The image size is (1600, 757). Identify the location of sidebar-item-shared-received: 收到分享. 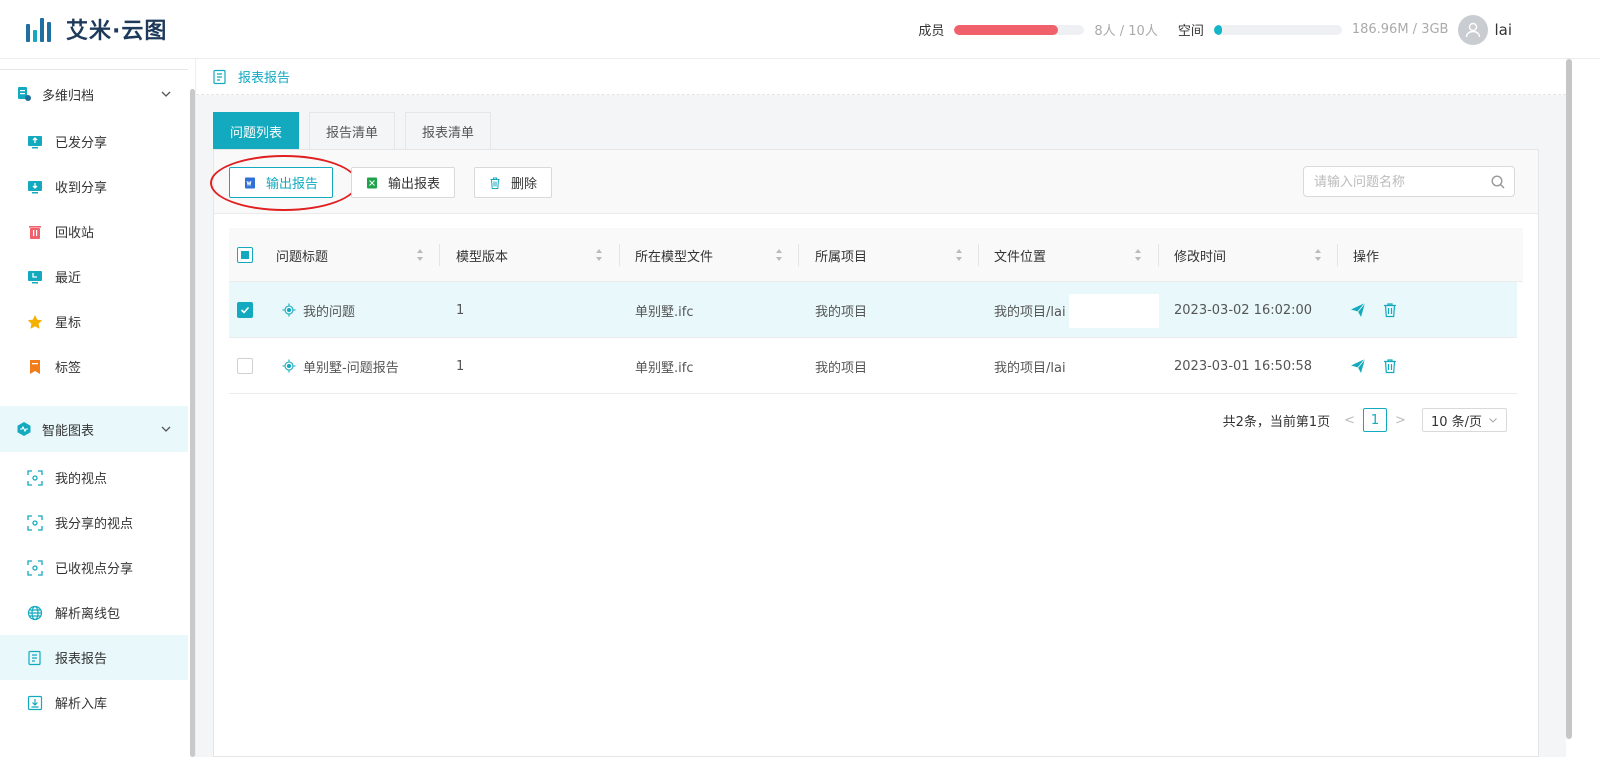
(94, 186).